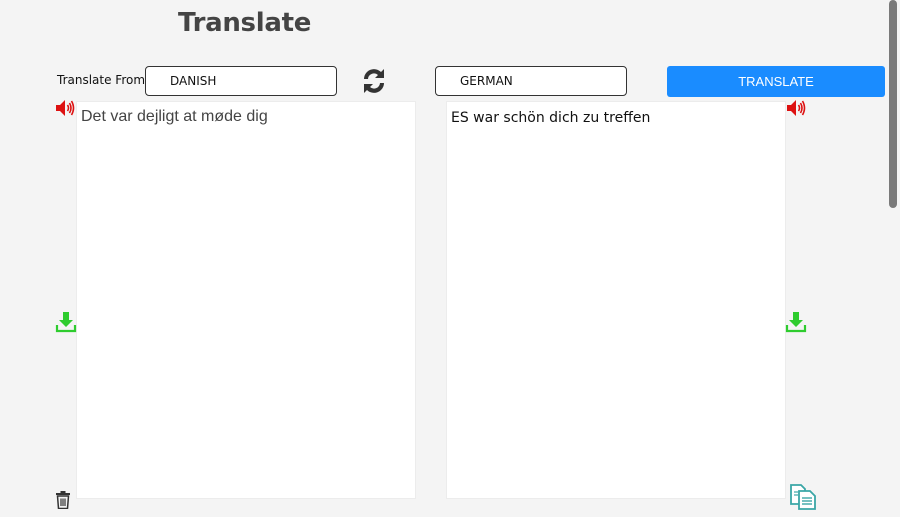  I want to click on copy-icon, so click(803, 497).